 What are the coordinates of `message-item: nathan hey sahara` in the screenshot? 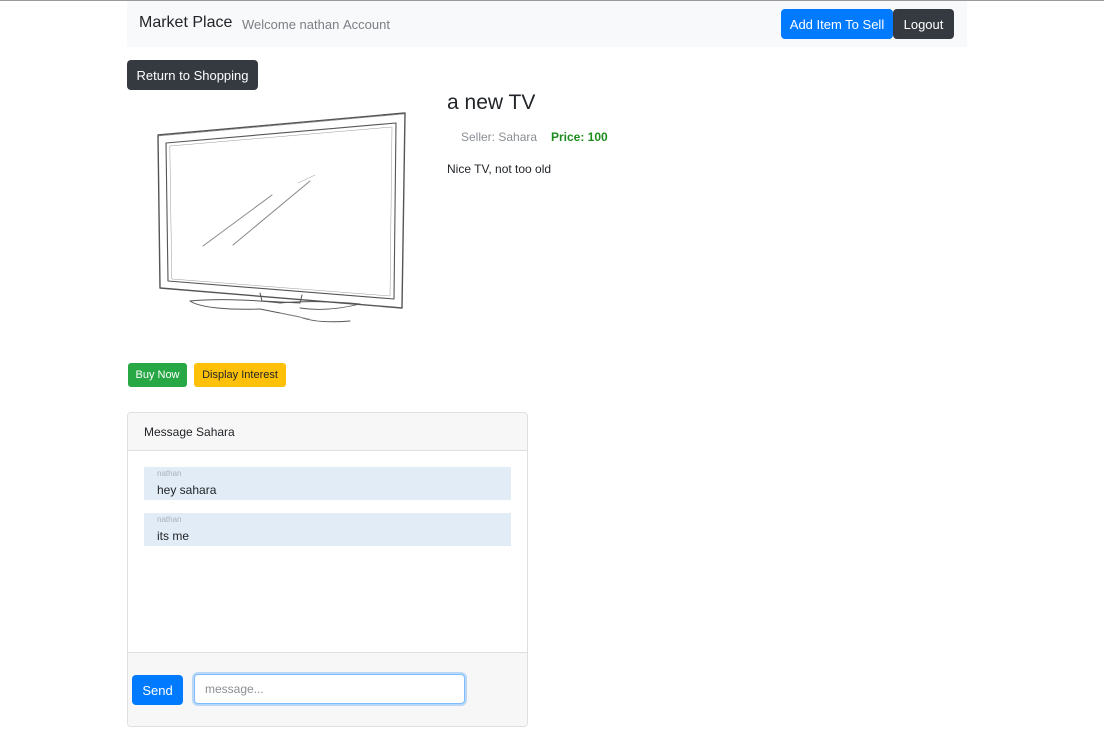 It's located at (327, 483).